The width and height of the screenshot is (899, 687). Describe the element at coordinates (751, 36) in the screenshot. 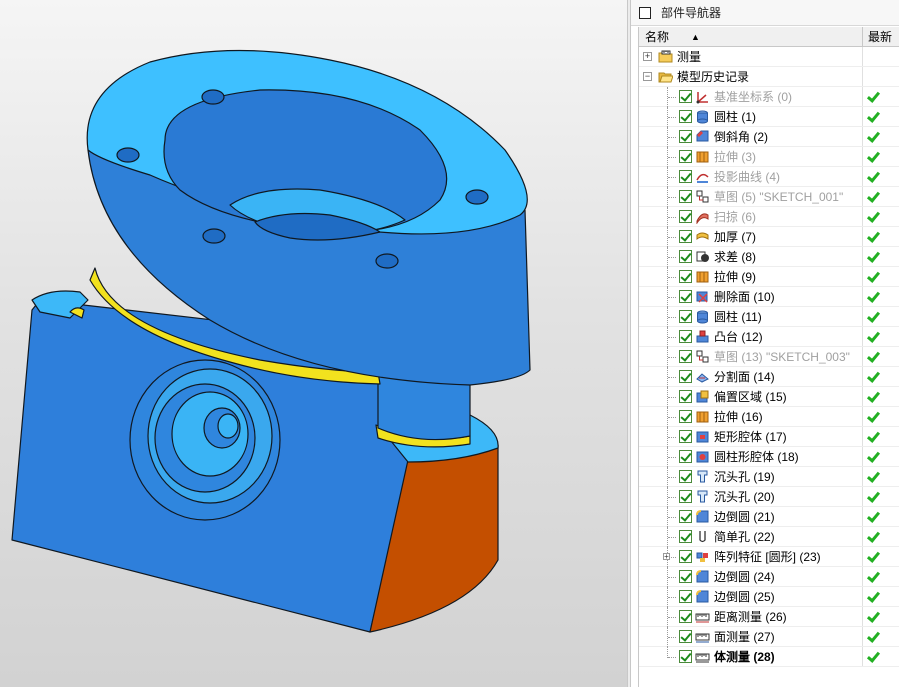

I see `column-header-name: 名称 ▲` at that location.